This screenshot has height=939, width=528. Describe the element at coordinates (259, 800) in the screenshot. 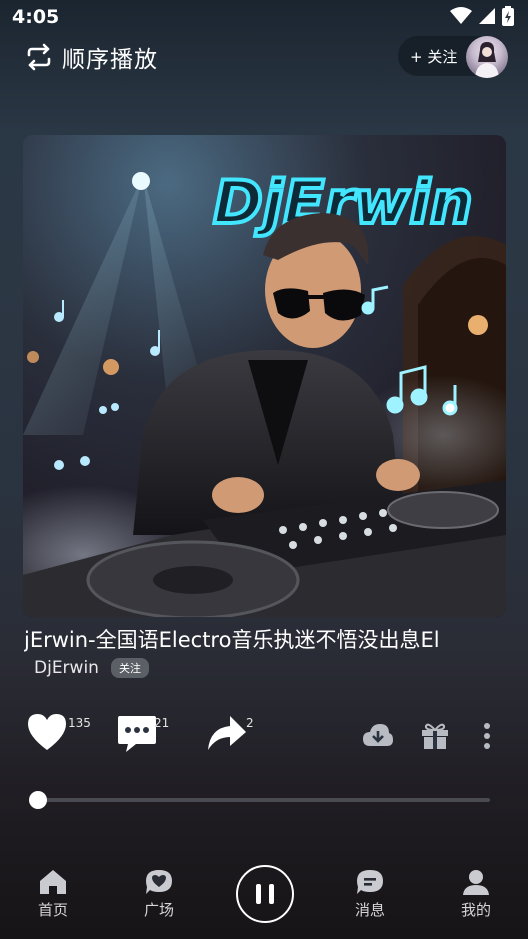

I see `progress-bar` at that location.